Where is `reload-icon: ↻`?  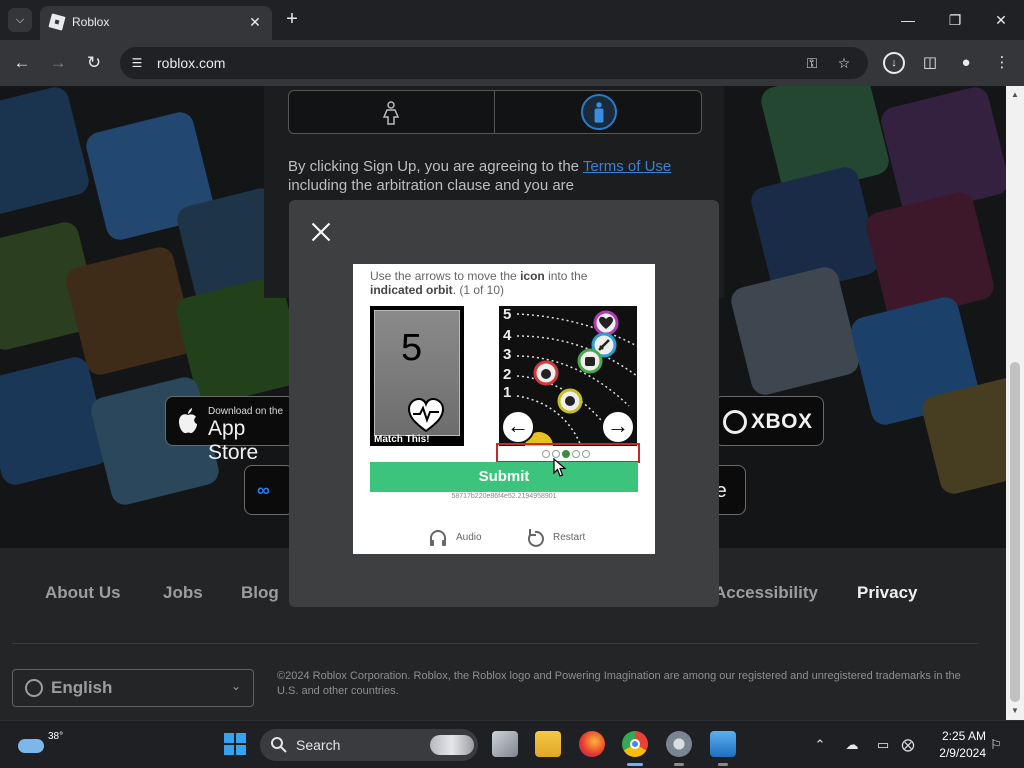
reload-icon: ↻ is located at coordinates (94, 63).